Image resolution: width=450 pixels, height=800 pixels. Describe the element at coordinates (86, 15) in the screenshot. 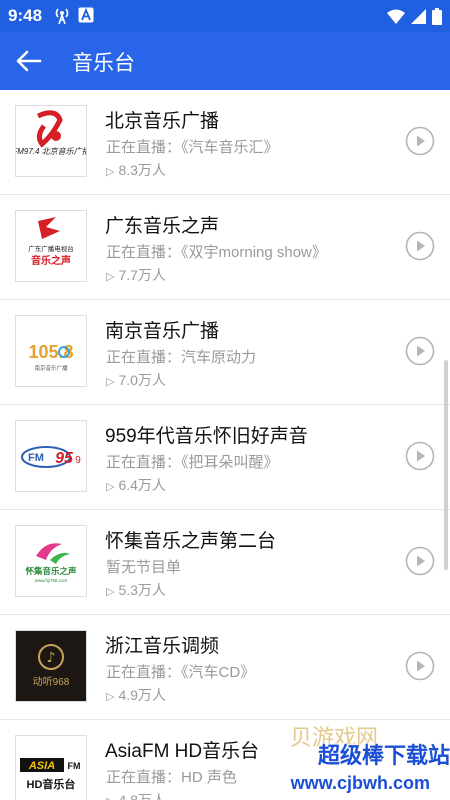

I see `font-a-icon` at that location.